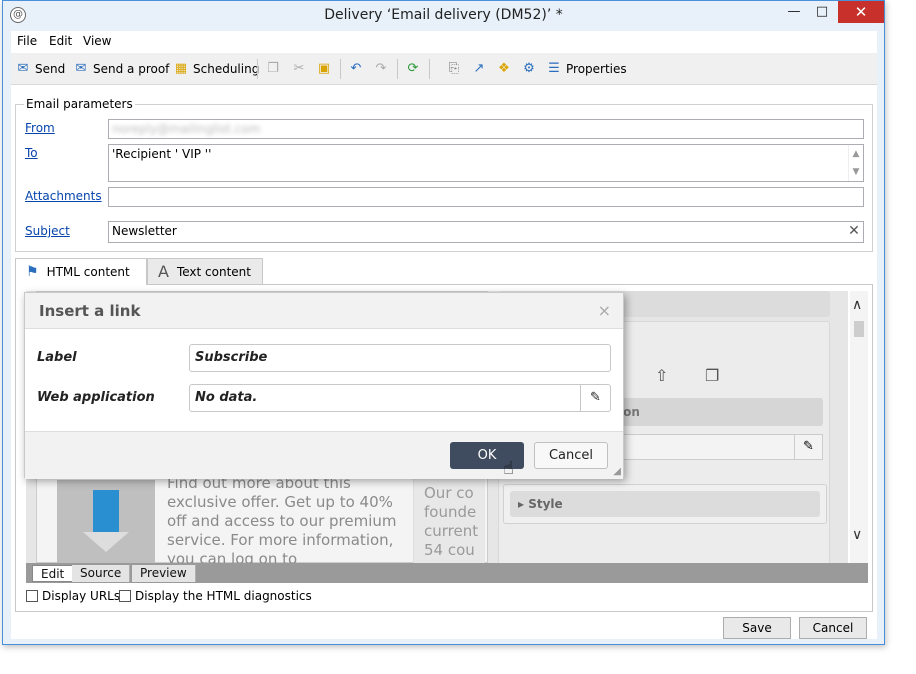 Image resolution: width=916 pixels, height=674 pixels. What do you see at coordinates (400, 358) in the screenshot?
I see `label-input: Subscribe` at bounding box center [400, 358].